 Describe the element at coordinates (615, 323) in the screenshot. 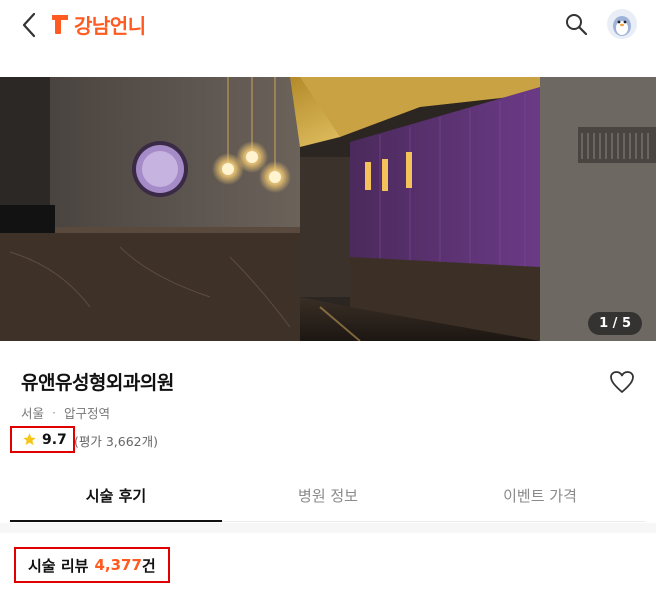

I see `photo-page-indicator: 1 / 5` at that location.